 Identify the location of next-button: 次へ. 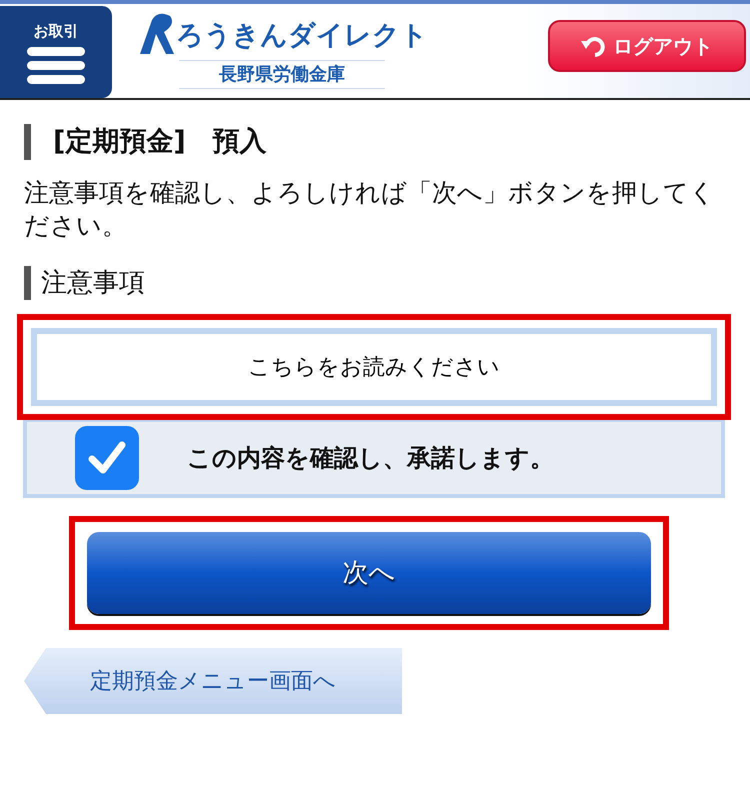
(369, 573).